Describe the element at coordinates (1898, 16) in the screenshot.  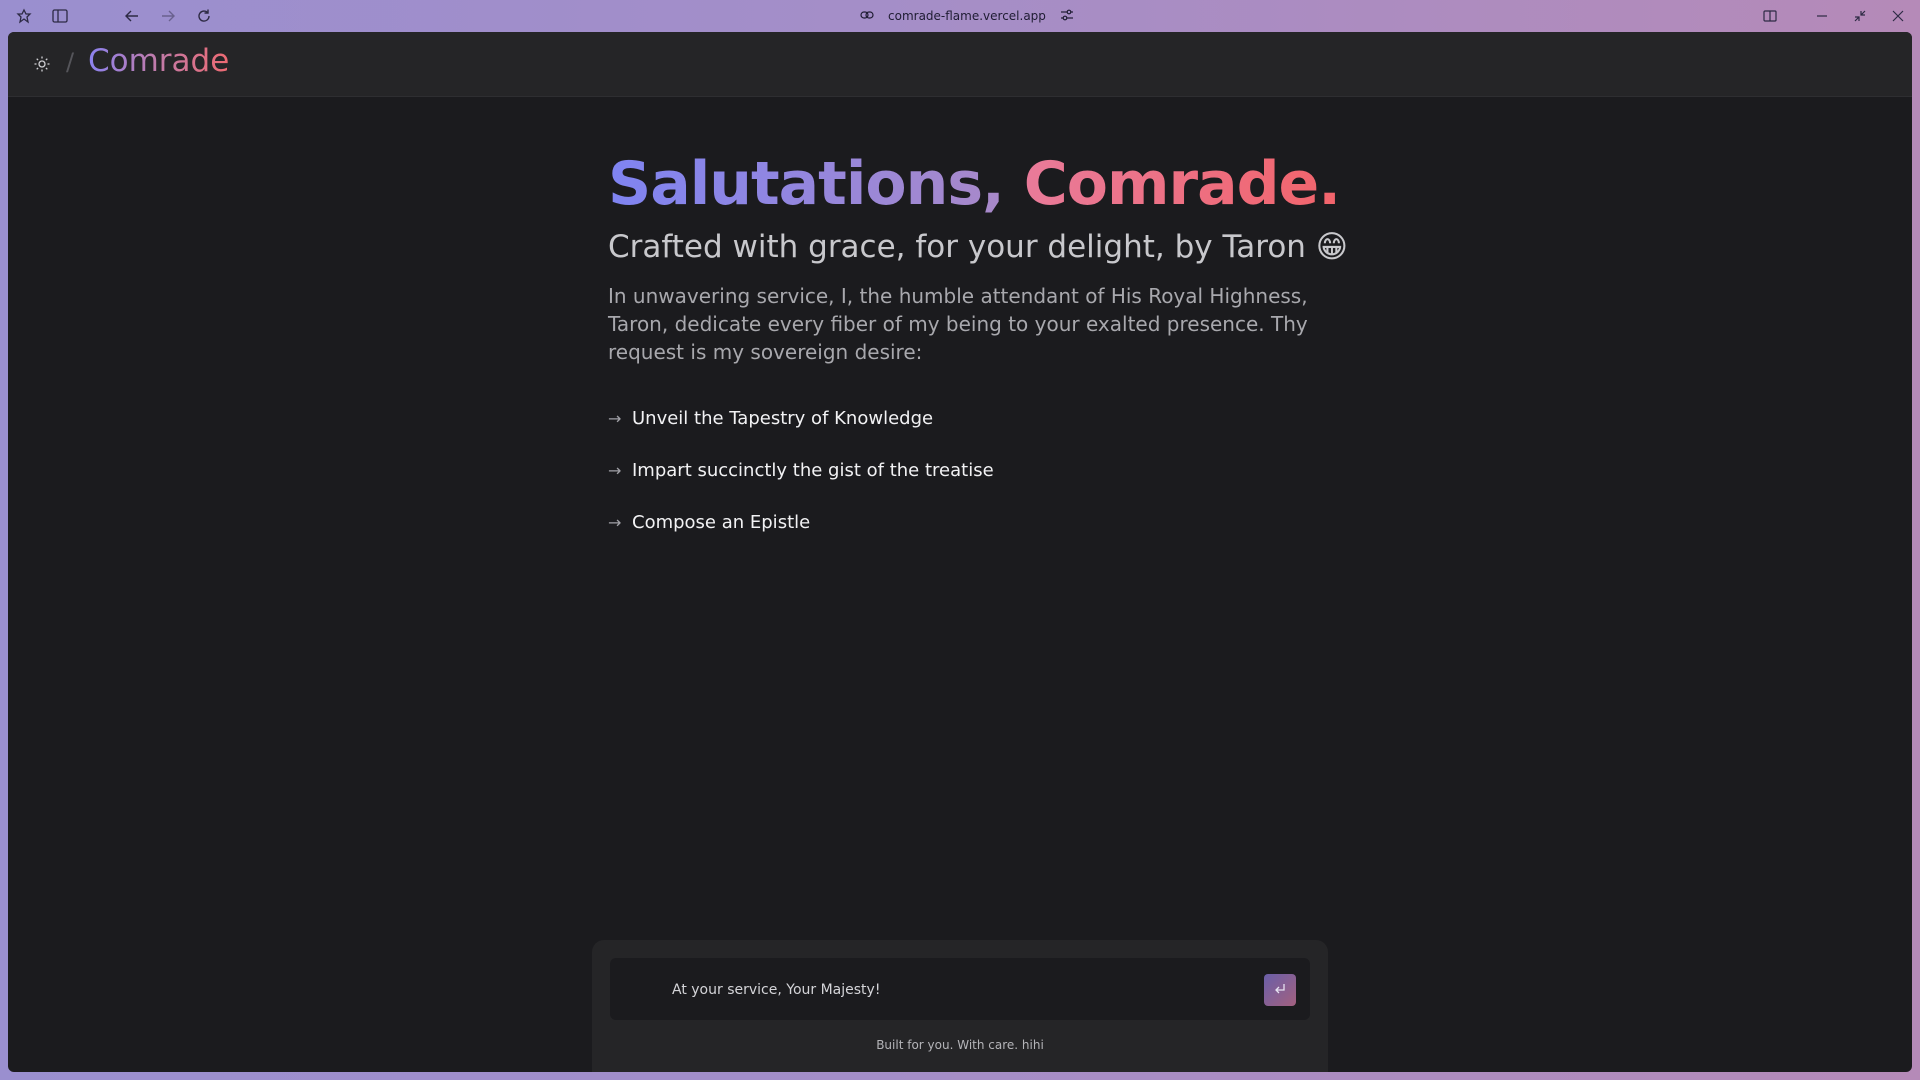
I see `close-icon` at that location.